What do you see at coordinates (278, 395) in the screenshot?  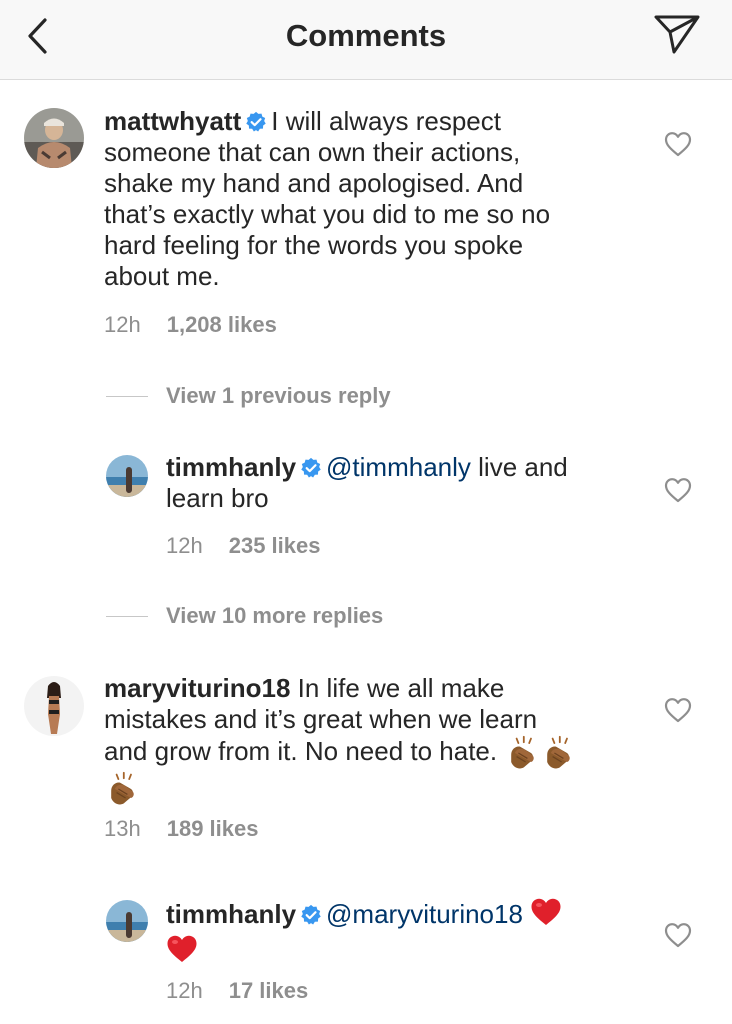 I see `view-previous-reply-label: View 1 previous reply` at bounding box center [278, 395].